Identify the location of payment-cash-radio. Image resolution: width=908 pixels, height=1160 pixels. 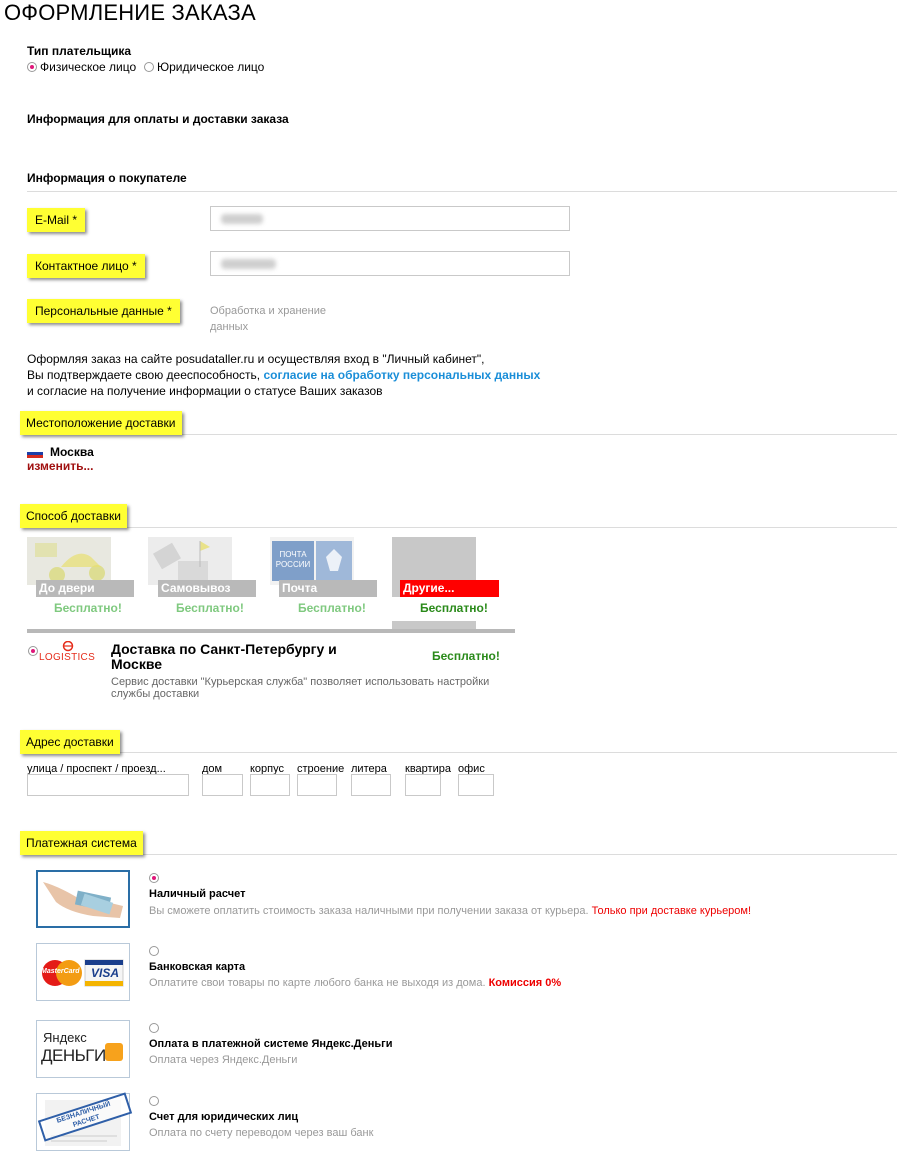
(154, 878).